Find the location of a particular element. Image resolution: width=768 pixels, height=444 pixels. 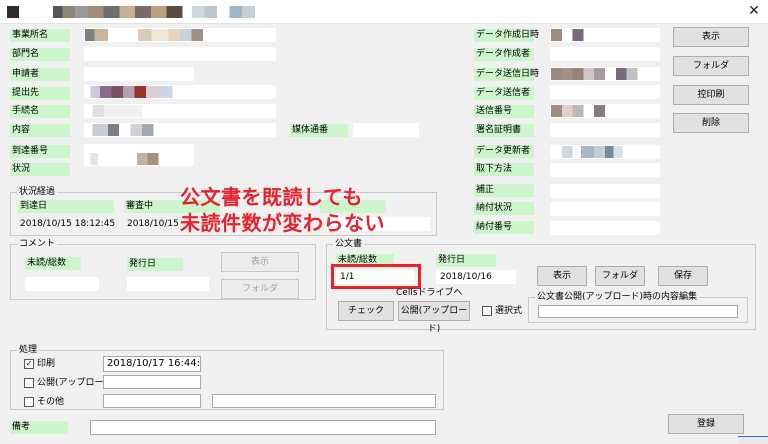

other-text-field is located at coordinates (324, 401).